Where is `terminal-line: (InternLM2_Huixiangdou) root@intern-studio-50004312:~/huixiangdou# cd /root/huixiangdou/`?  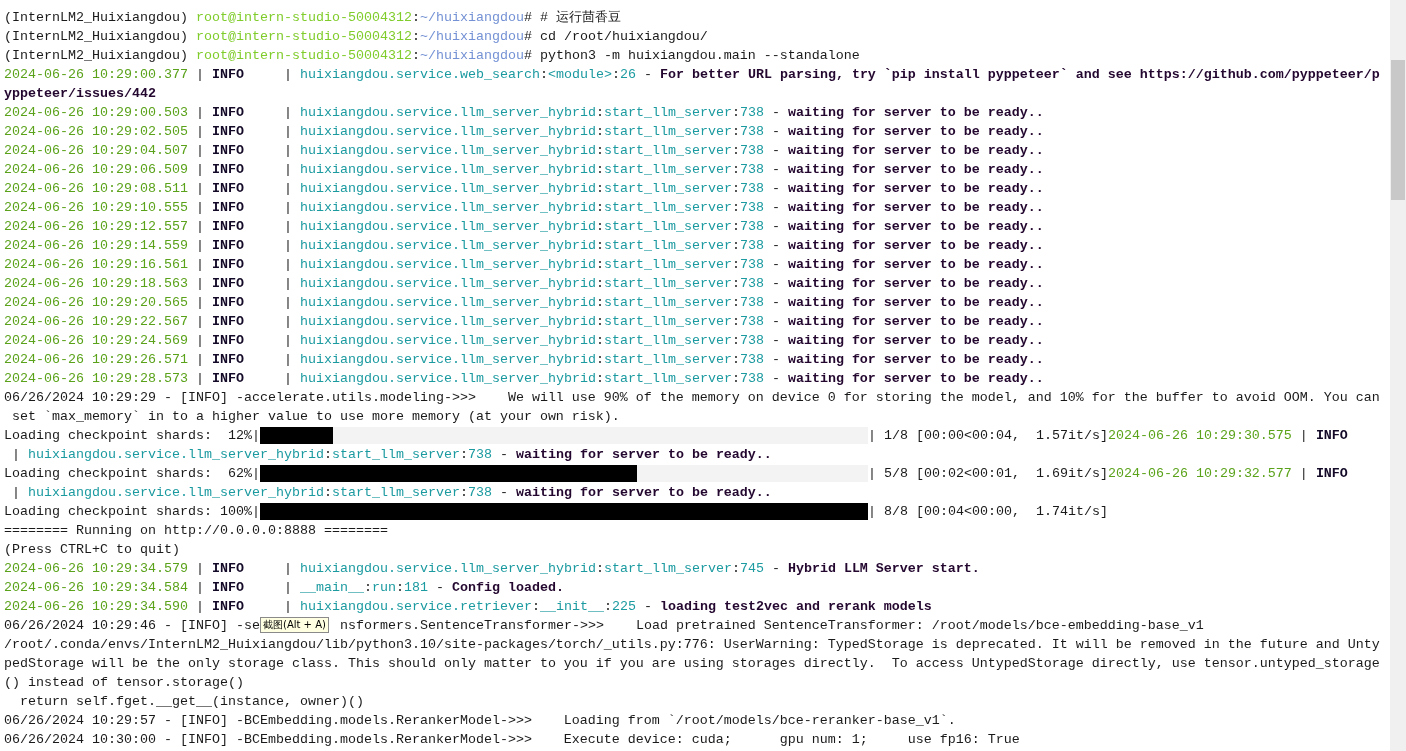 terminal-line: (InternLM2_Huixiangdou) root@intern-studio-50004312:~/huixiangdou# cd /root/huixiangdou/ is located at coordinates (356, 37).